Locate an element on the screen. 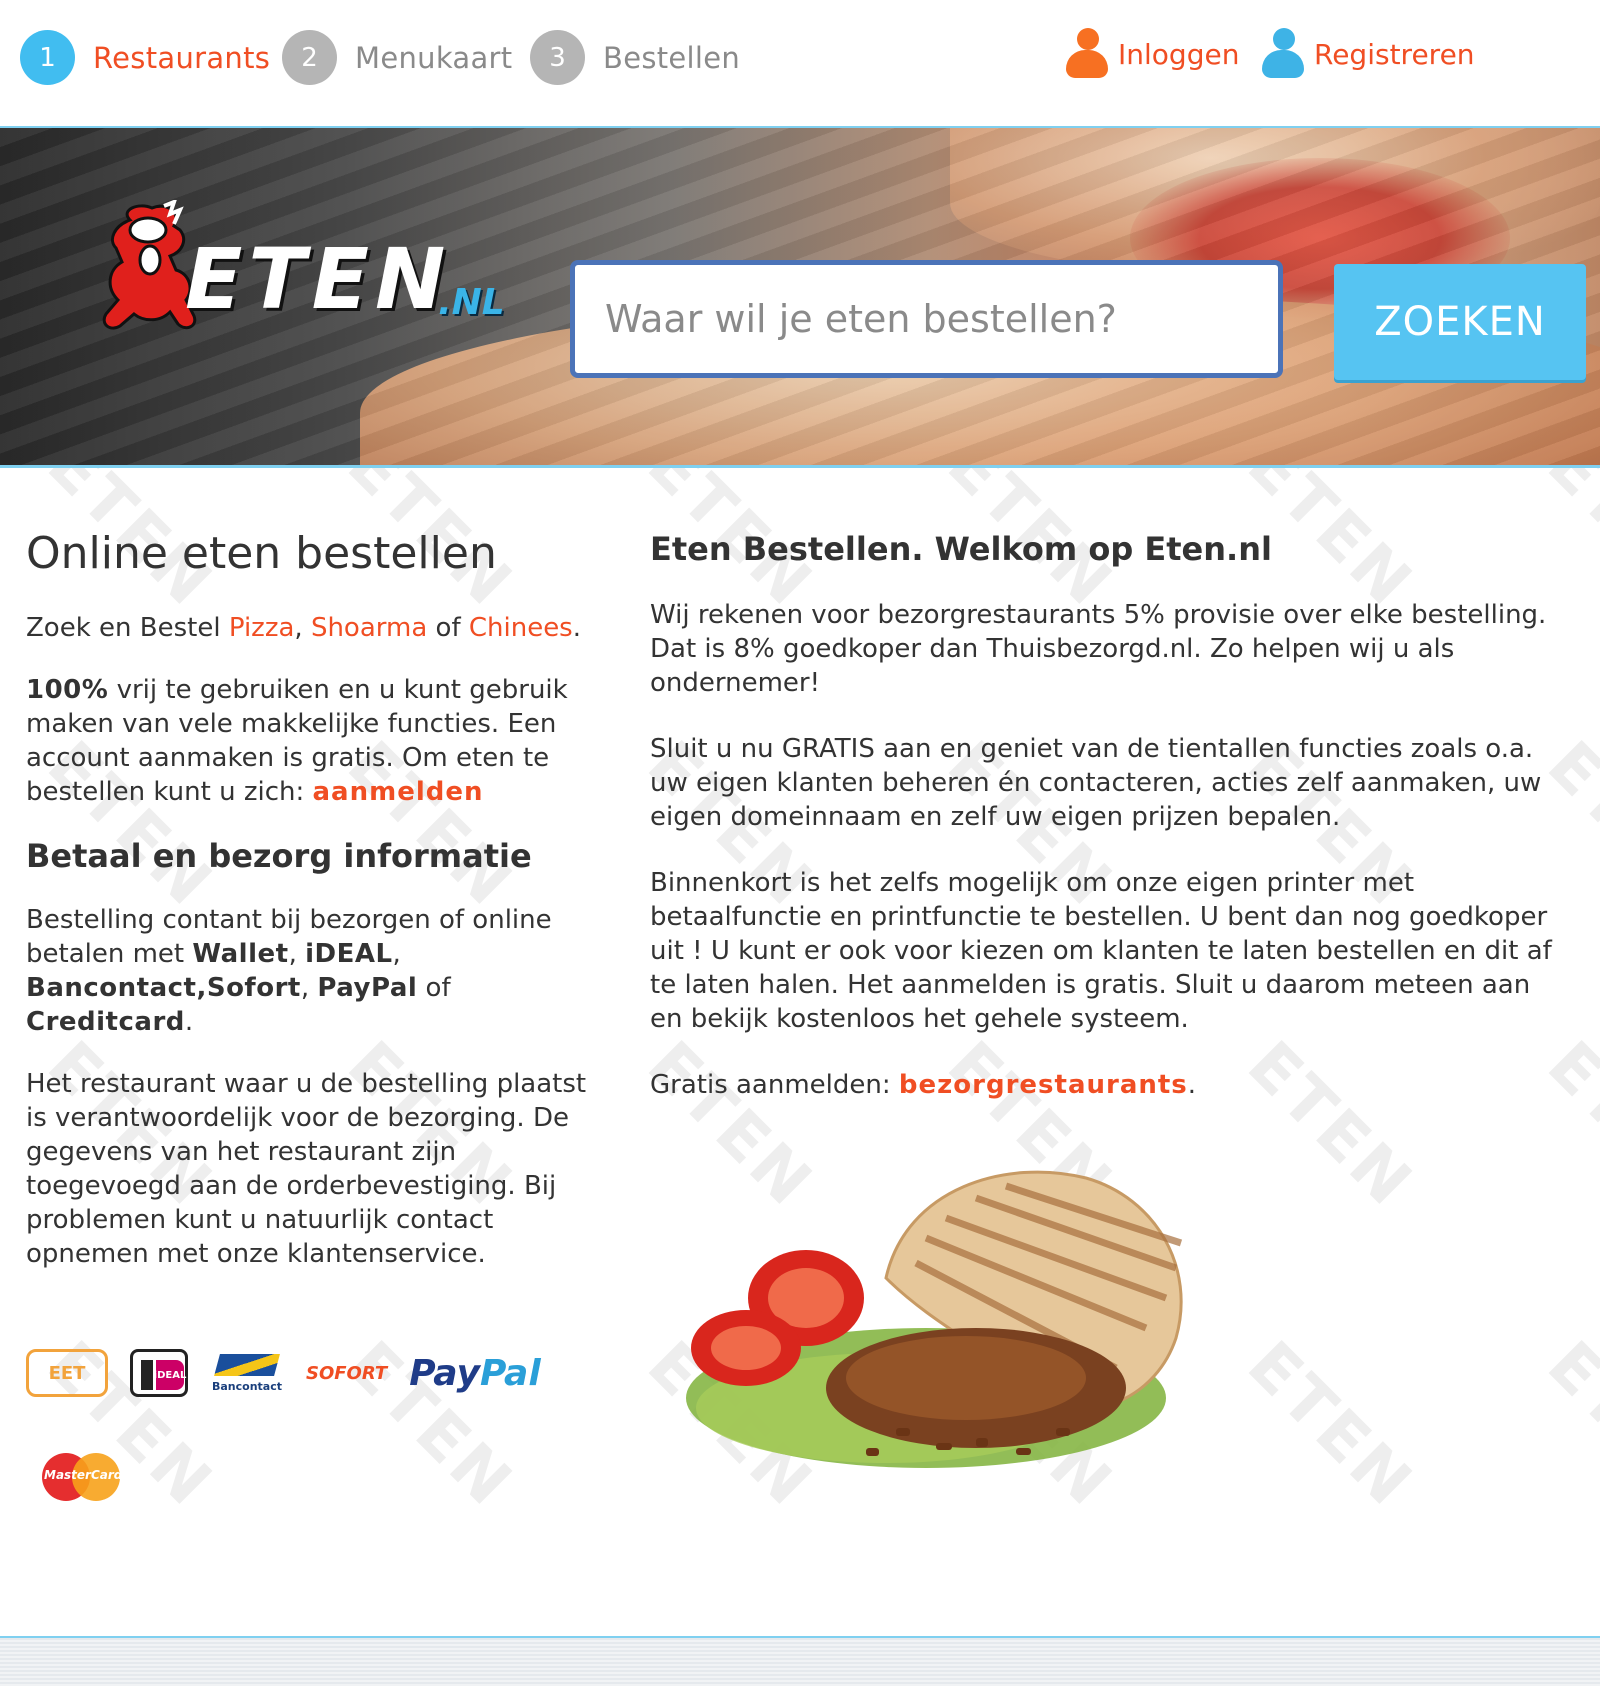 The image size is (1600, 1686). signup-text: Gratis aanmelden: bezorgrestaurants. is located at coordinates (1102, 1085).